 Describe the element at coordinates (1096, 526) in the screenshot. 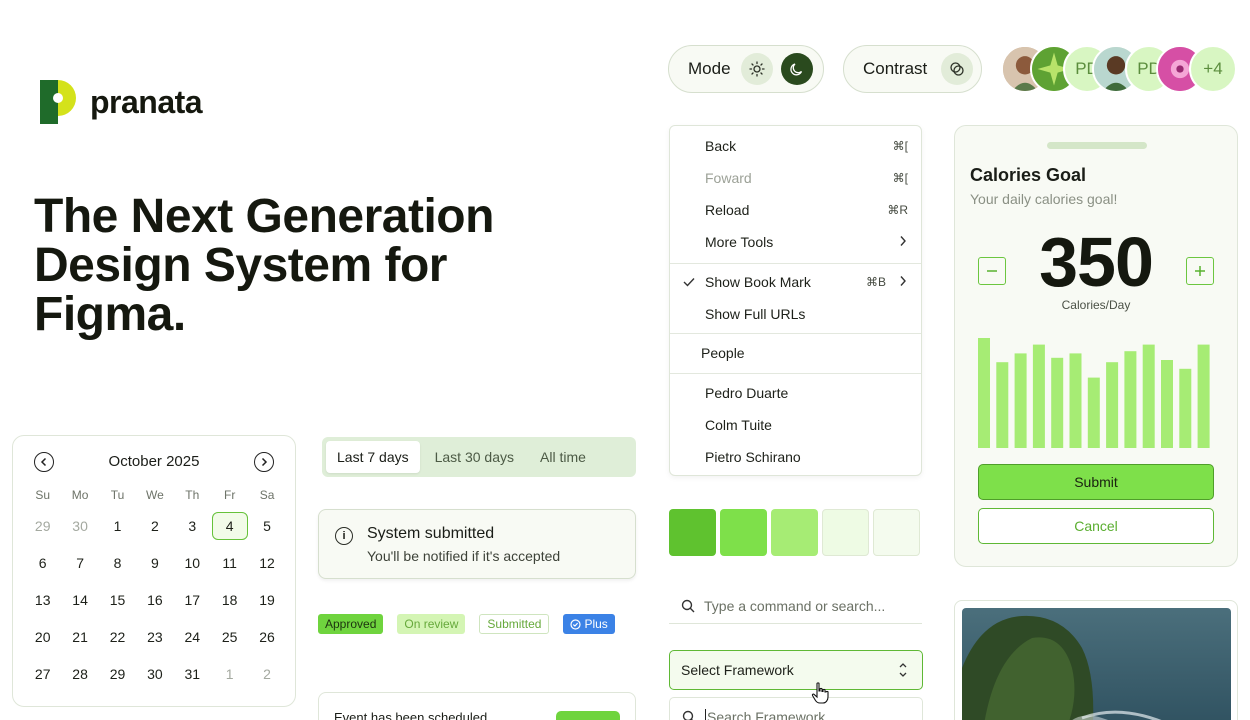

I see `cancel-button: Cancel` at that location.